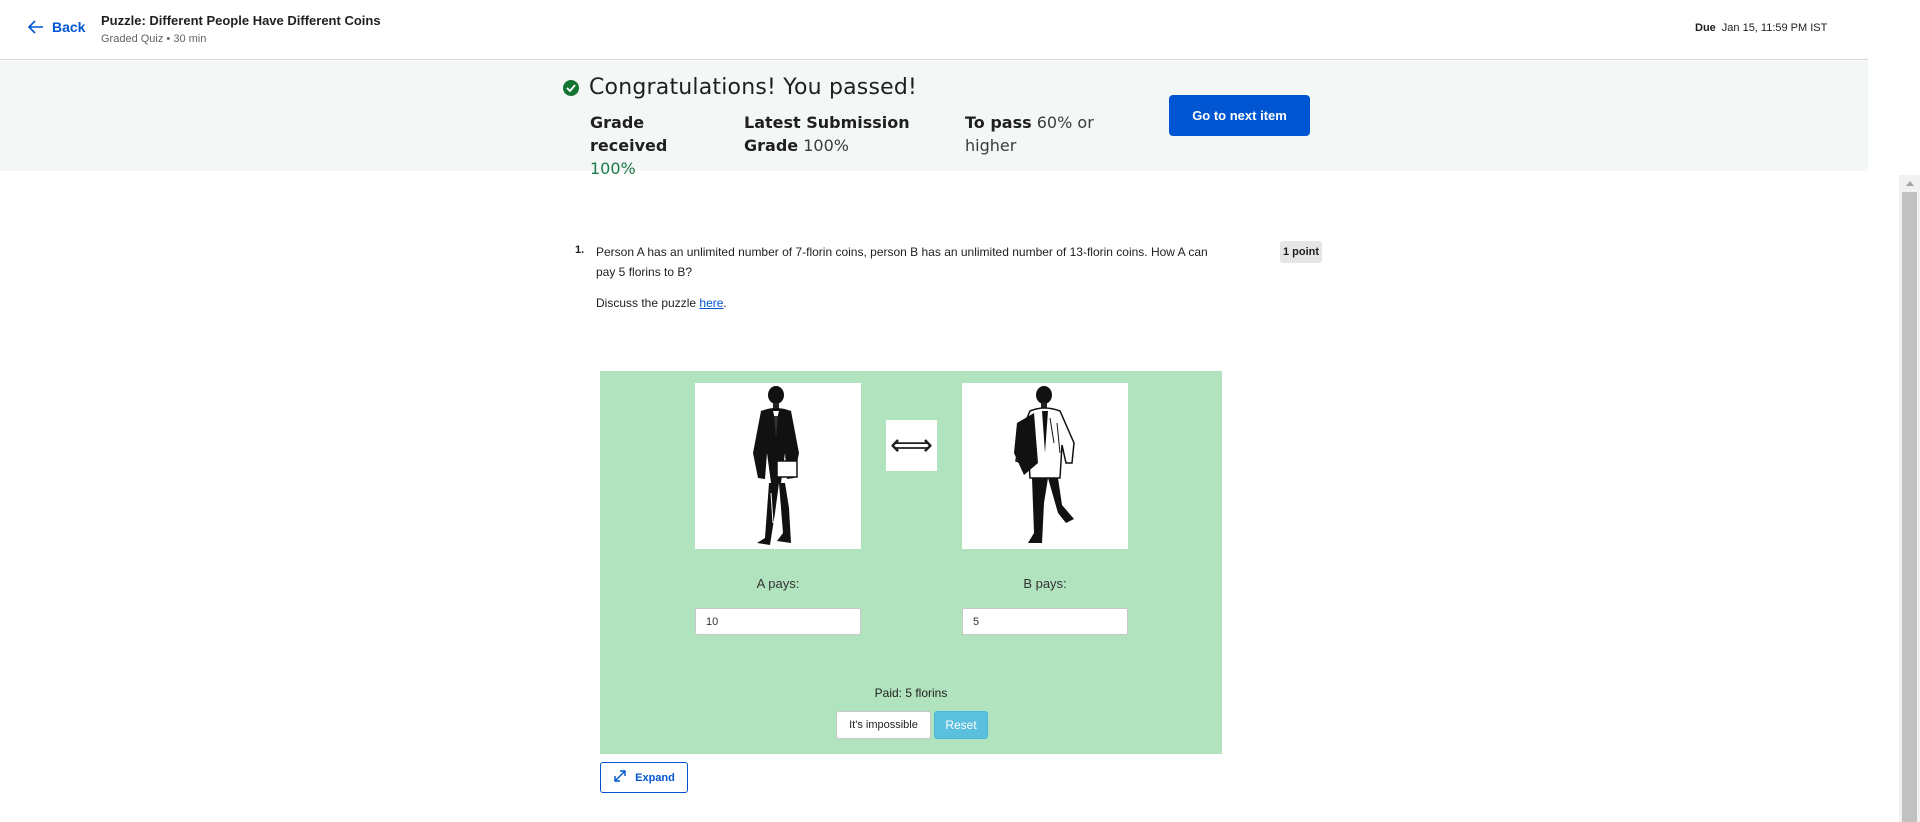 The image size is (1920, 822). I want to click on b-pays-input, so click(1045, 621).